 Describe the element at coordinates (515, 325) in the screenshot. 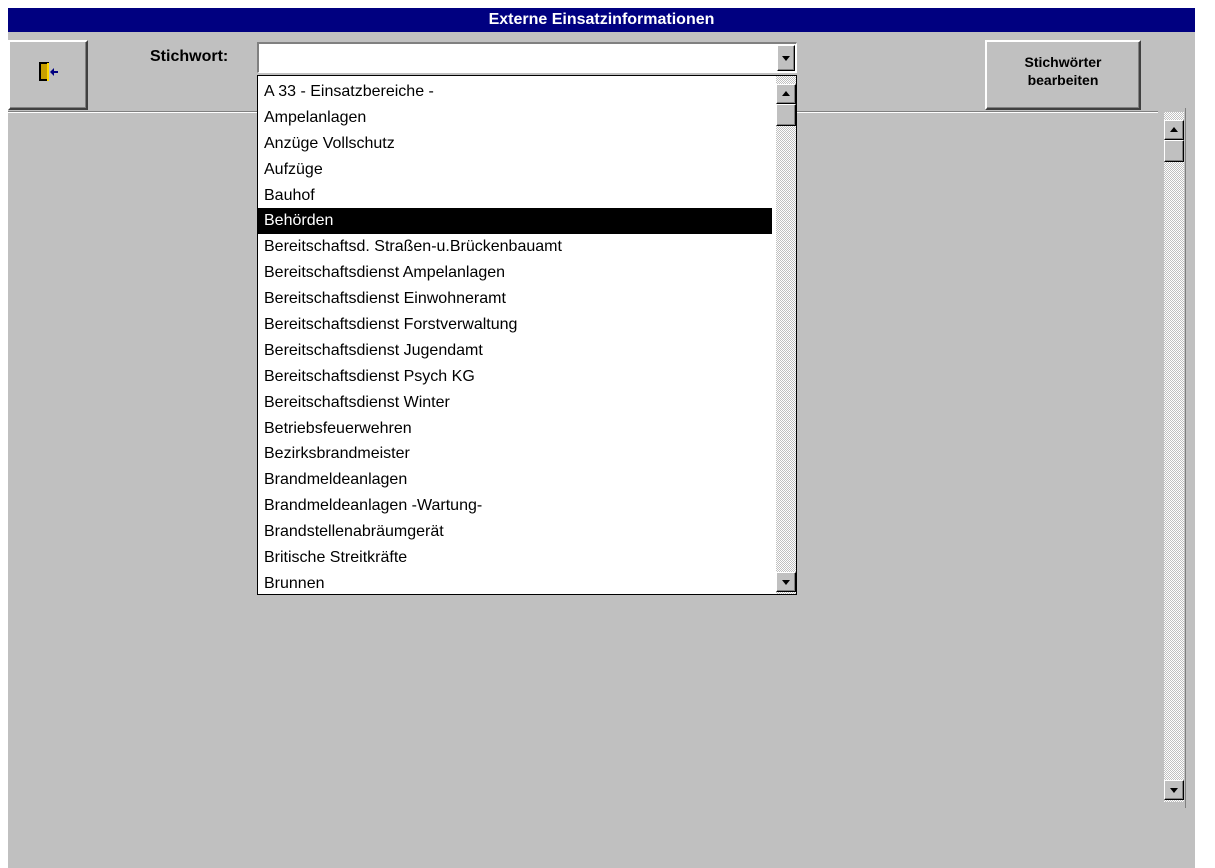

I see `dropdown-item: Bereitschaftsdienst Forstverwaltung` at that location.